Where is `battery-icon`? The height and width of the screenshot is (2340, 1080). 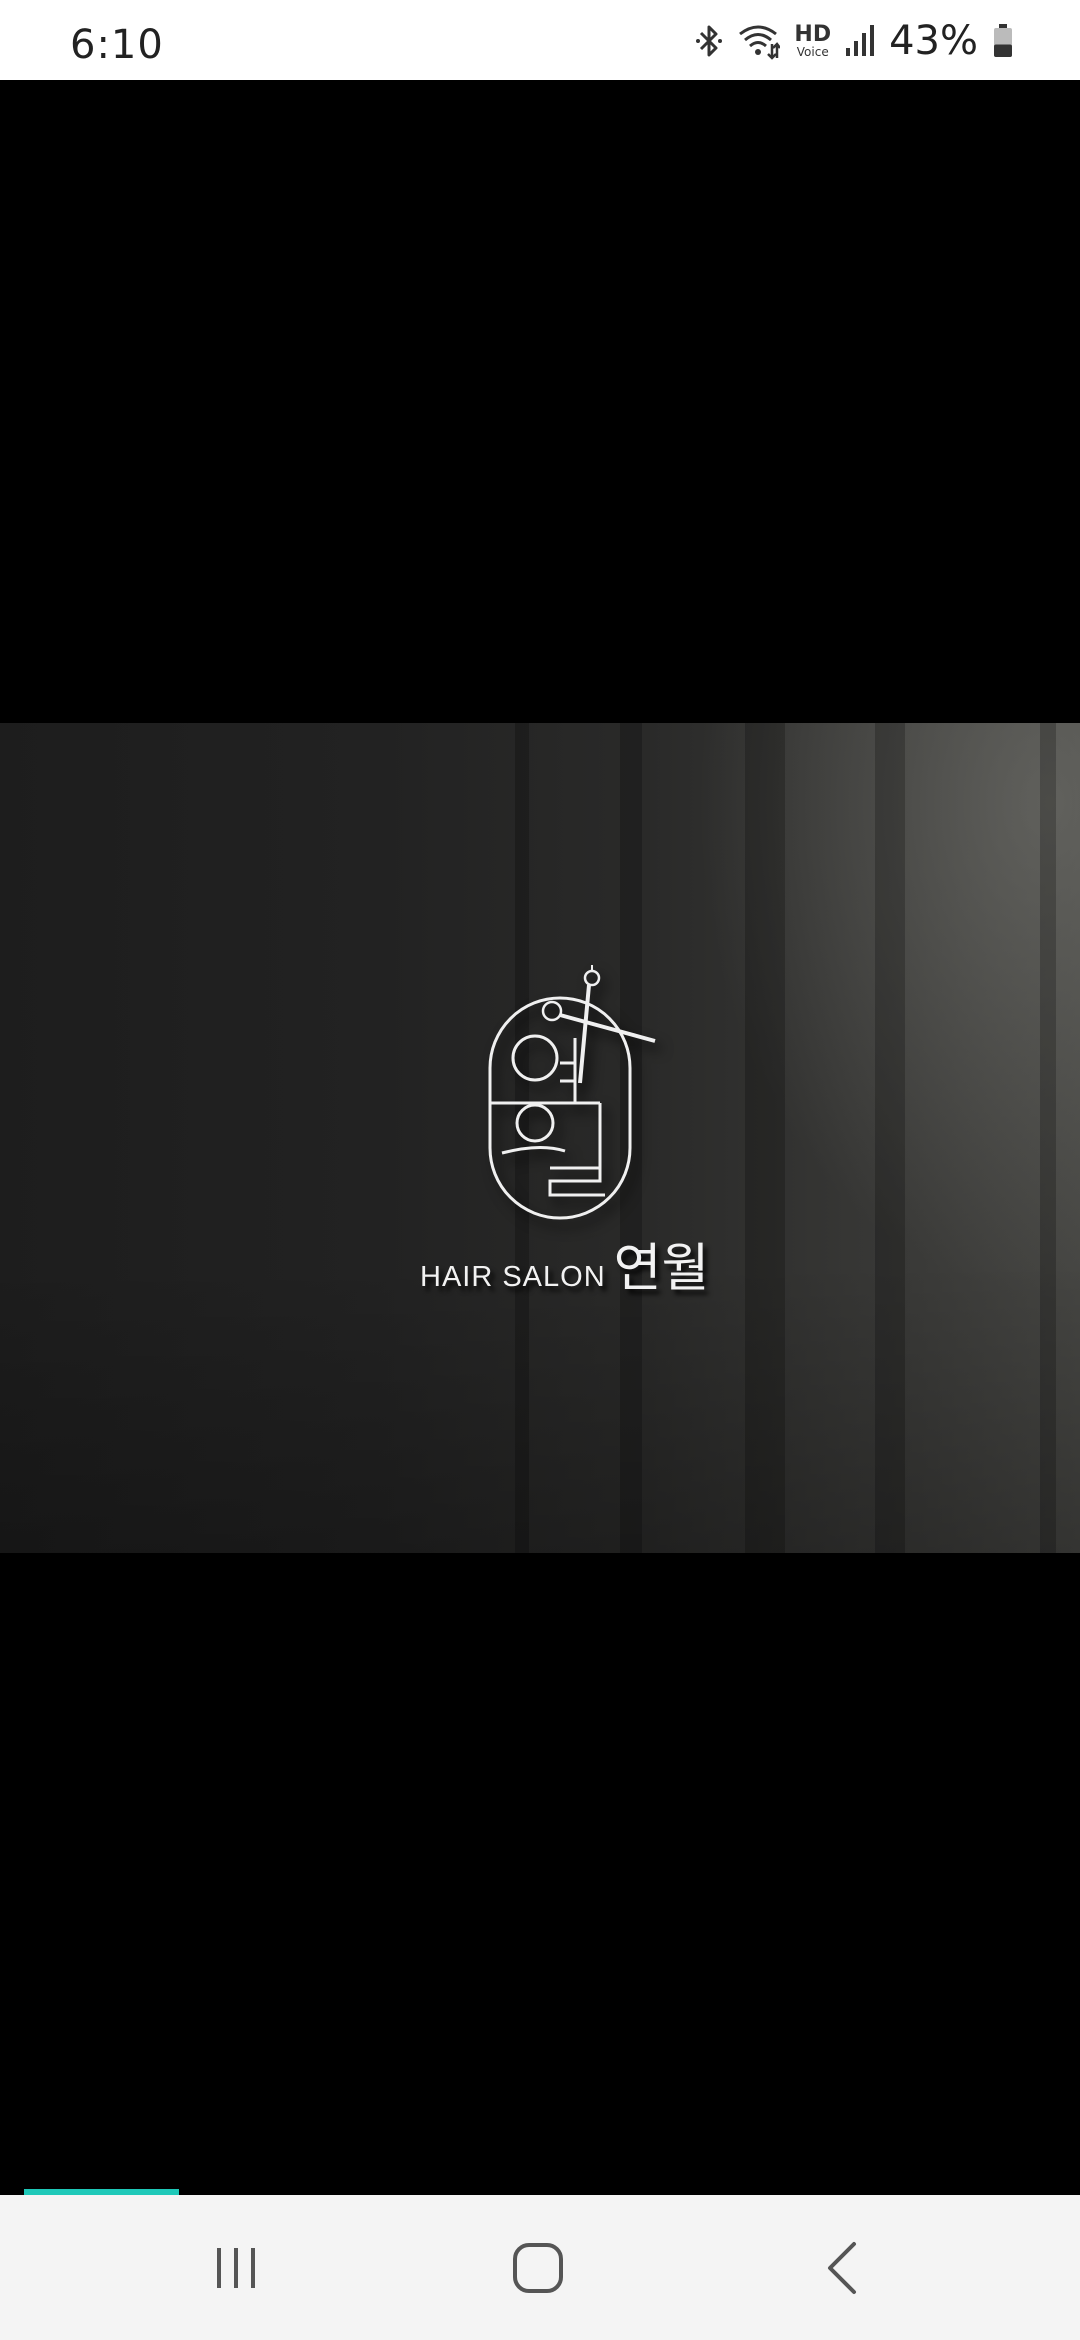 battery-icon is located at coordinates (1003, 41).